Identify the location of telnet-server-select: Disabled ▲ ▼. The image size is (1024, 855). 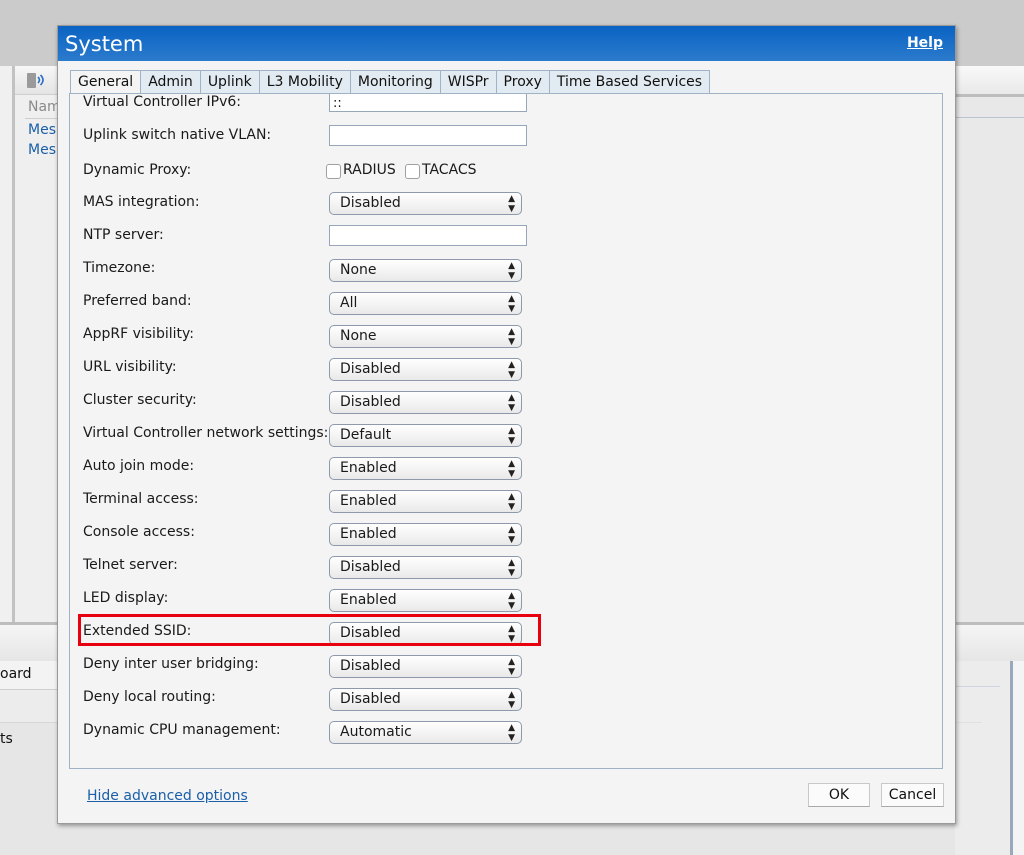
(425, 567).